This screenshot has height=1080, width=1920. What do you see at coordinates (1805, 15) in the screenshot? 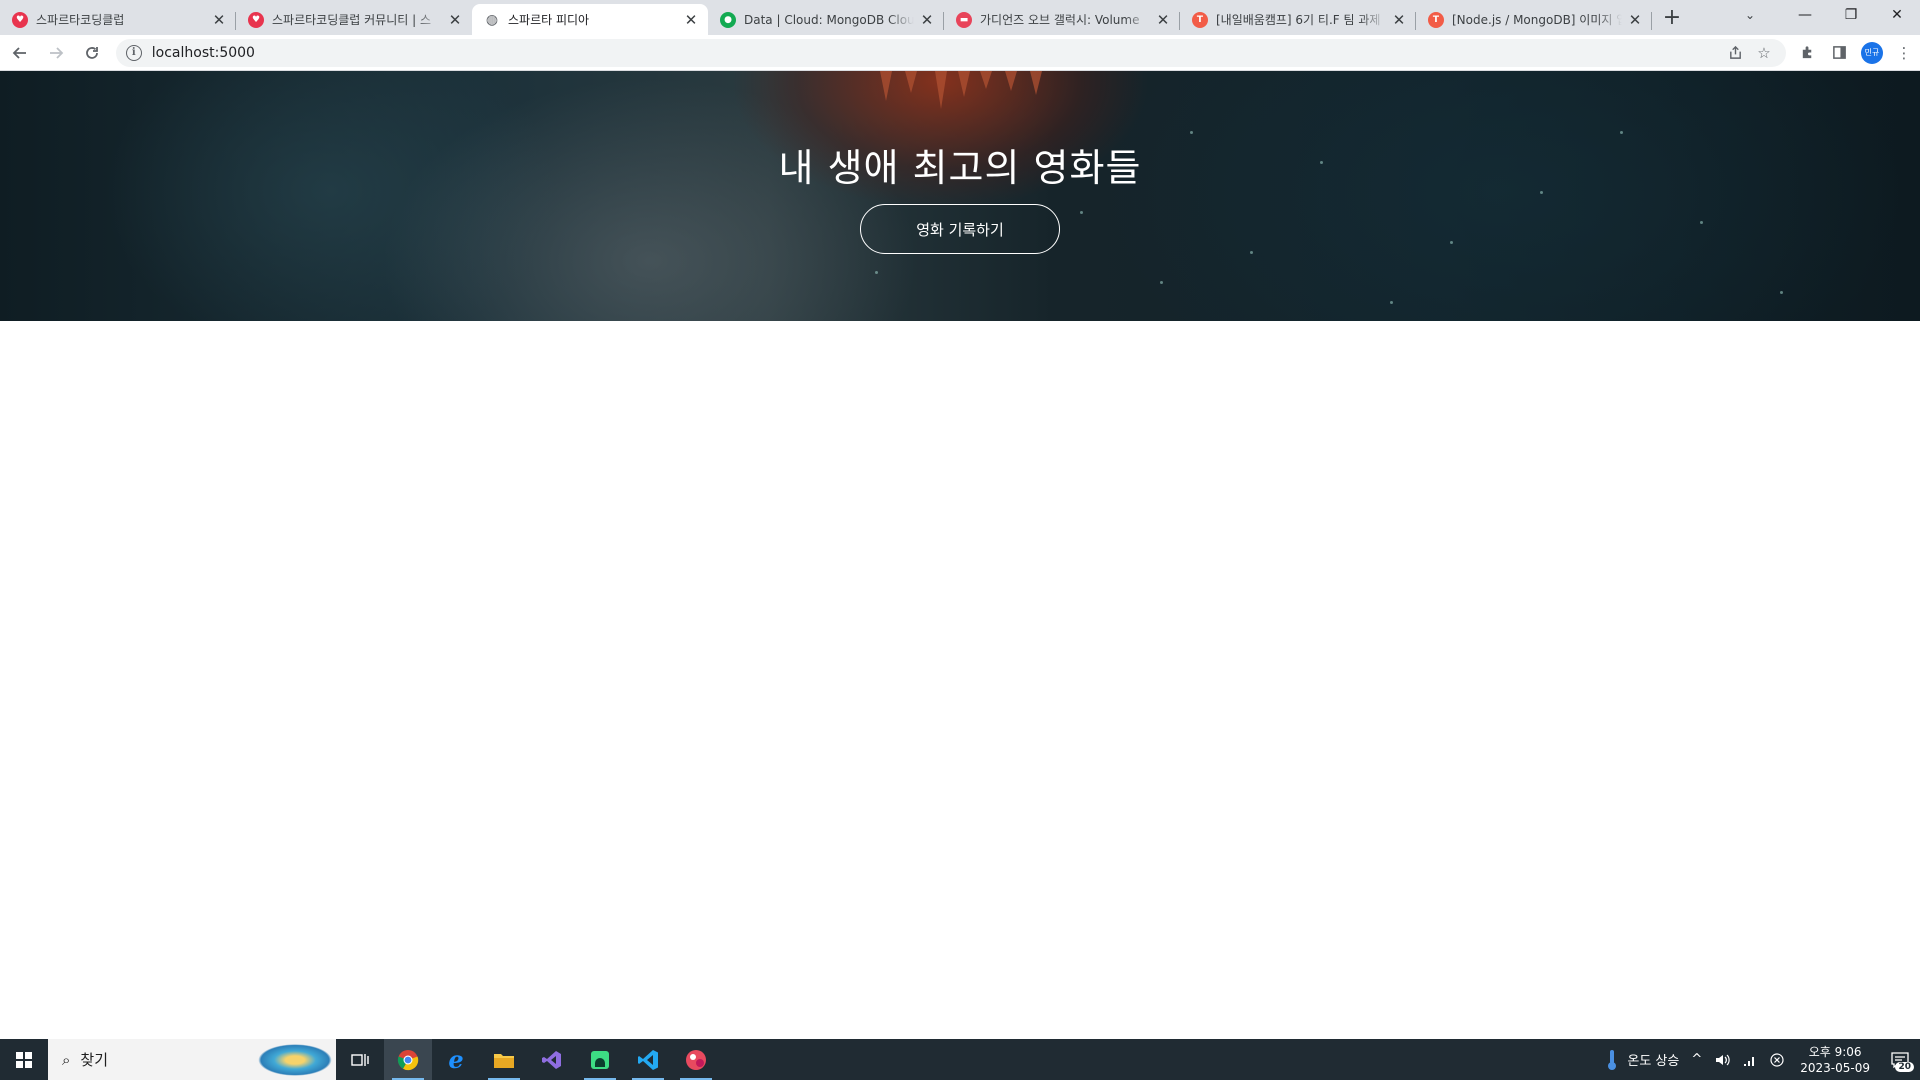
I see `minimize-button: —` at bounding box center [1805, 15].